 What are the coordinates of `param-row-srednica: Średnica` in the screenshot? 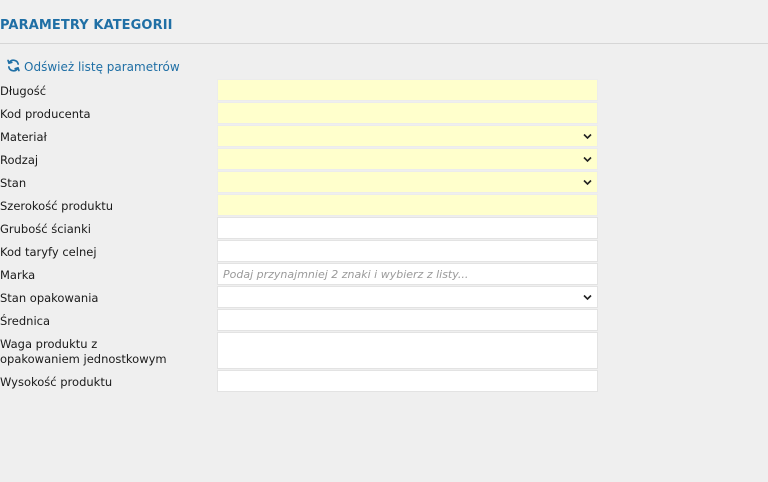 It's located at (300, 320).